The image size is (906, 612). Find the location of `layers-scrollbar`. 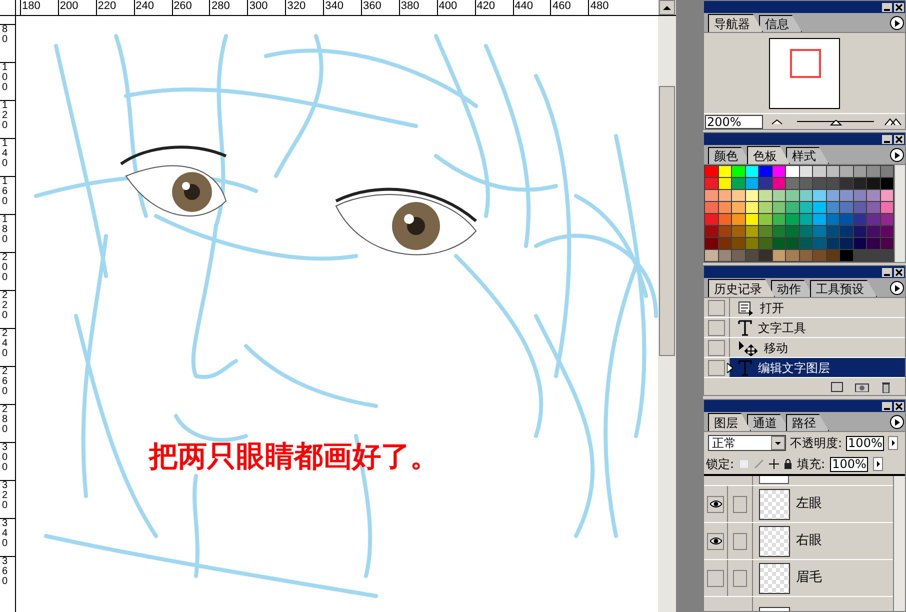

layers-scrollbar is located at coordinates (899, 543).